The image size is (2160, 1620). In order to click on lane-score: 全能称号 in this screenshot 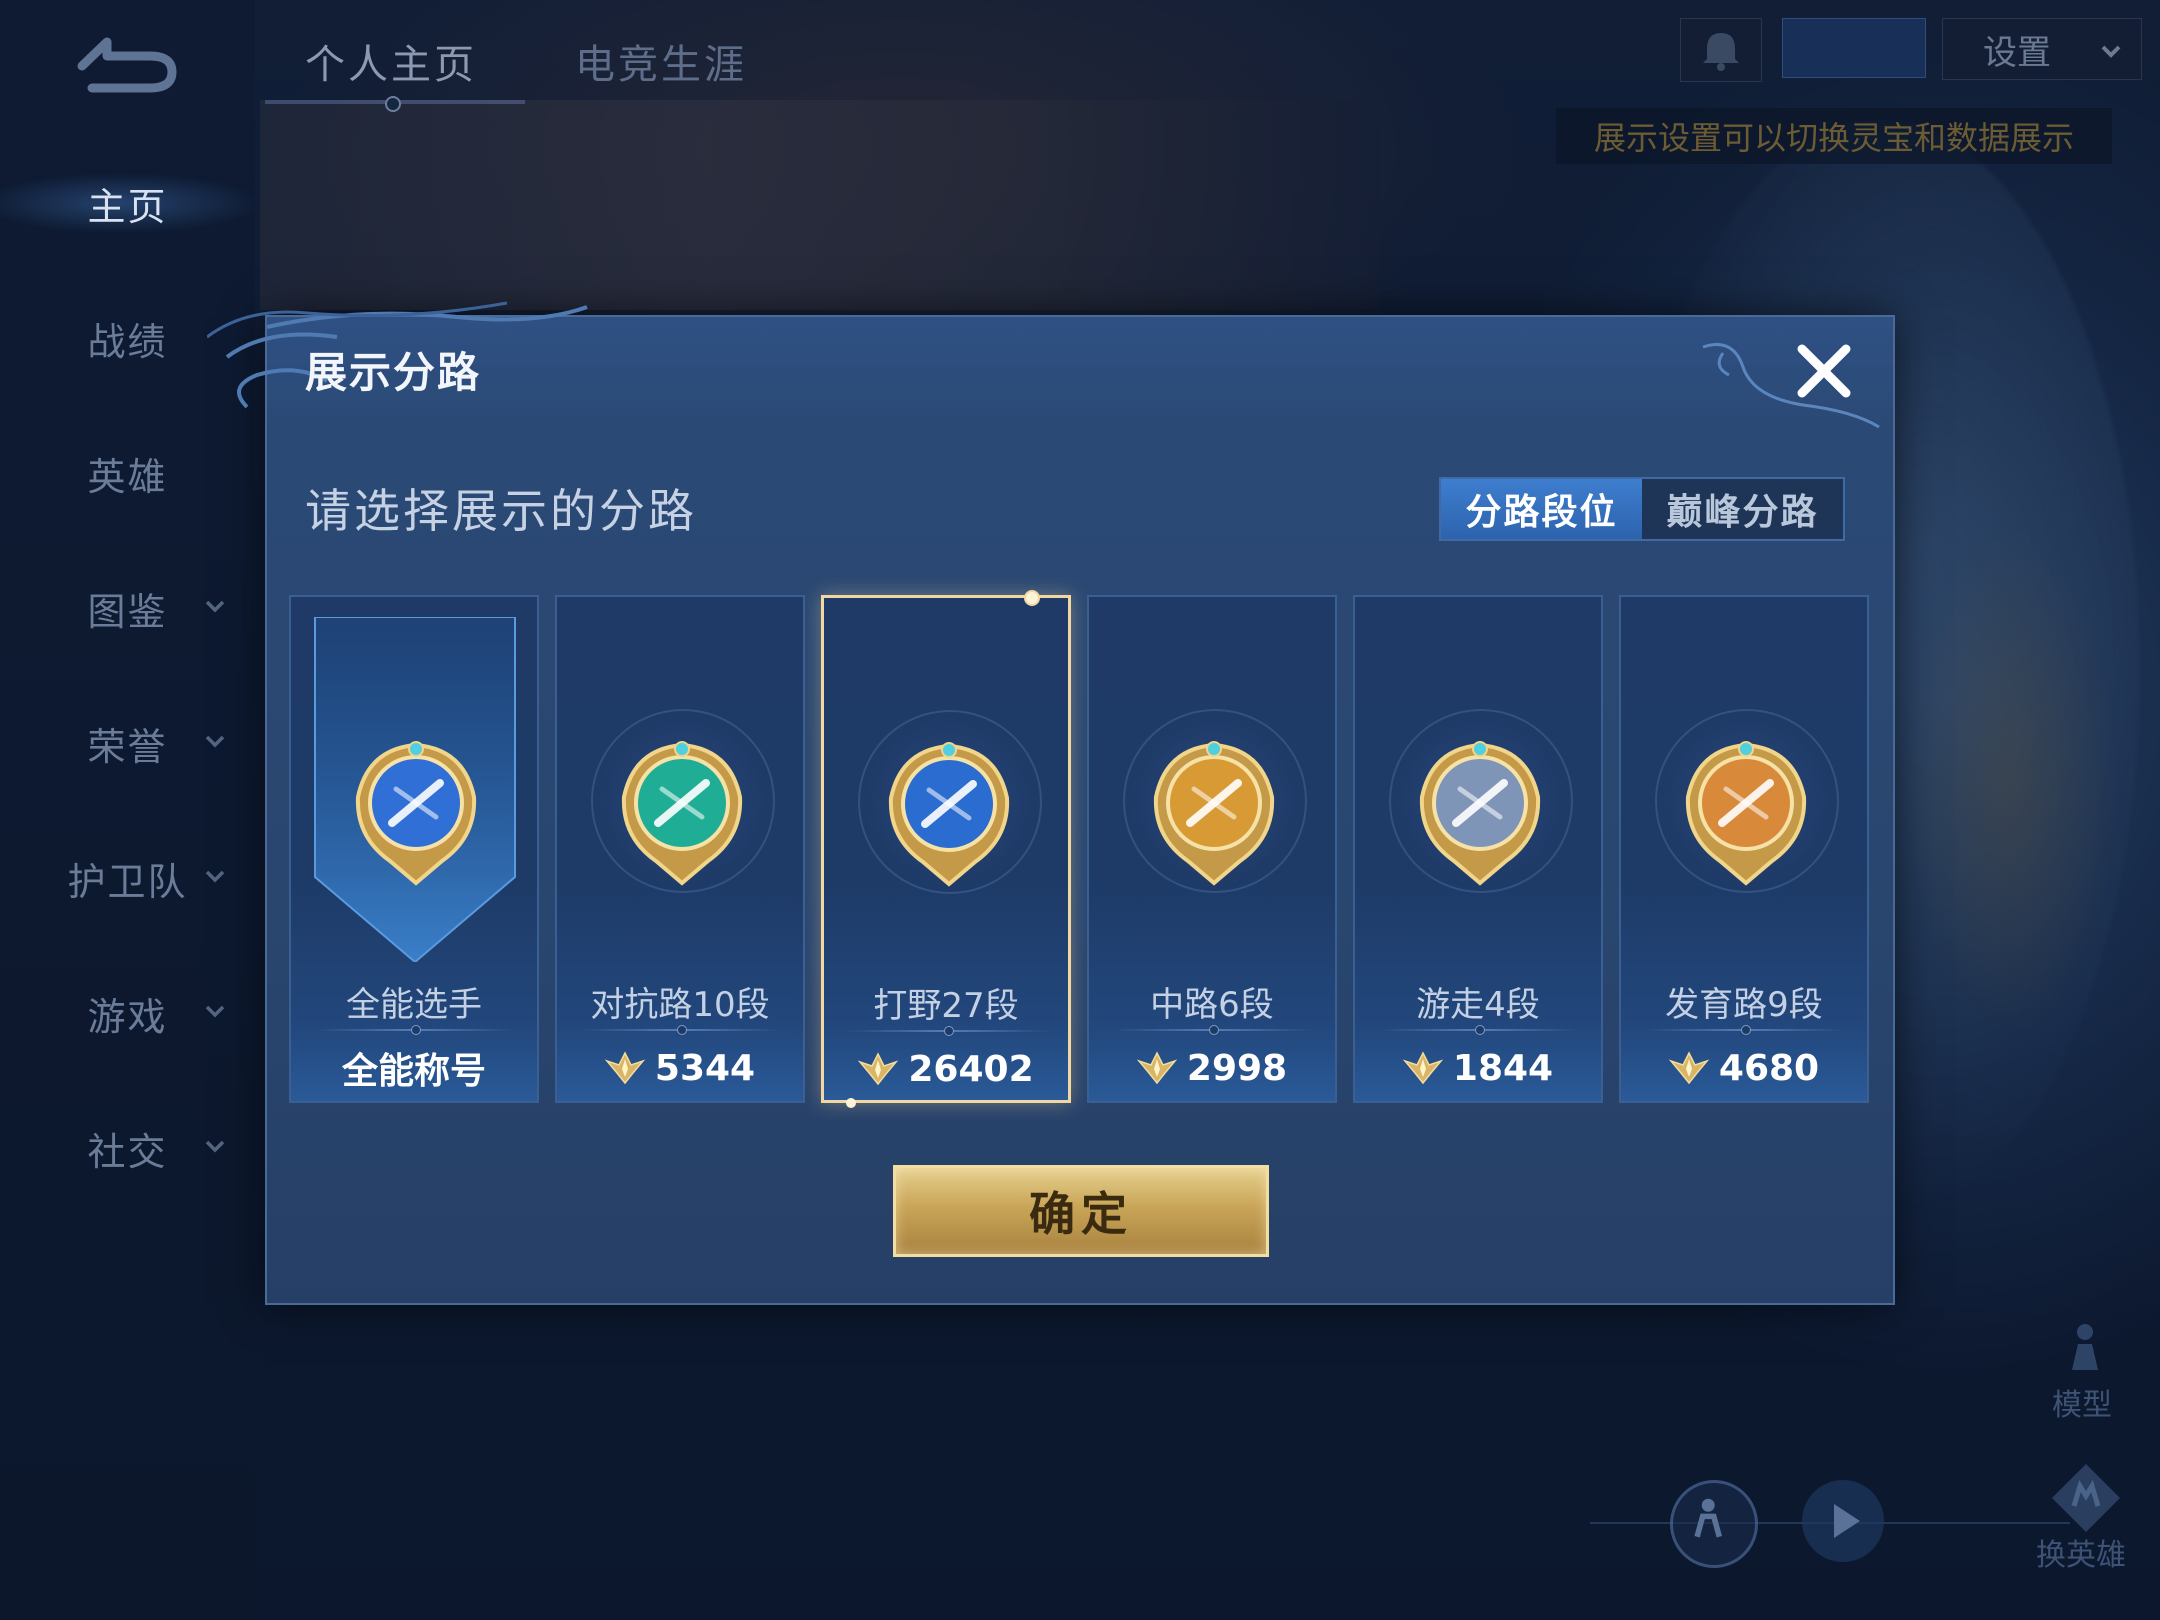, I will do `click(414, 1068)`.